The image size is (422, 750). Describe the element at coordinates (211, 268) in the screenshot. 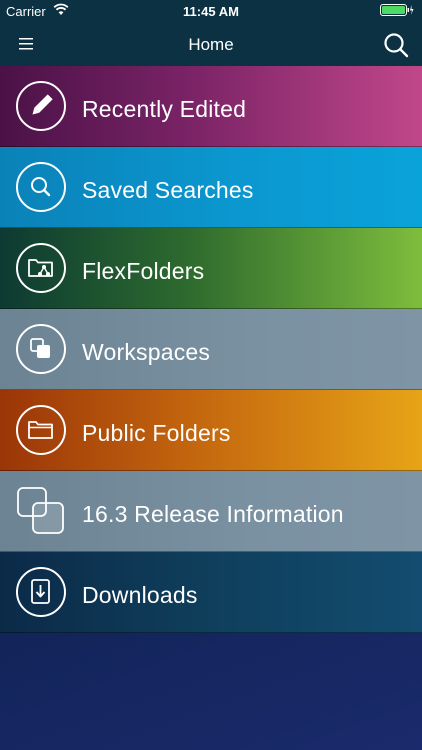

I see `menu-item-flexfolders: FlexFolders` at that location.